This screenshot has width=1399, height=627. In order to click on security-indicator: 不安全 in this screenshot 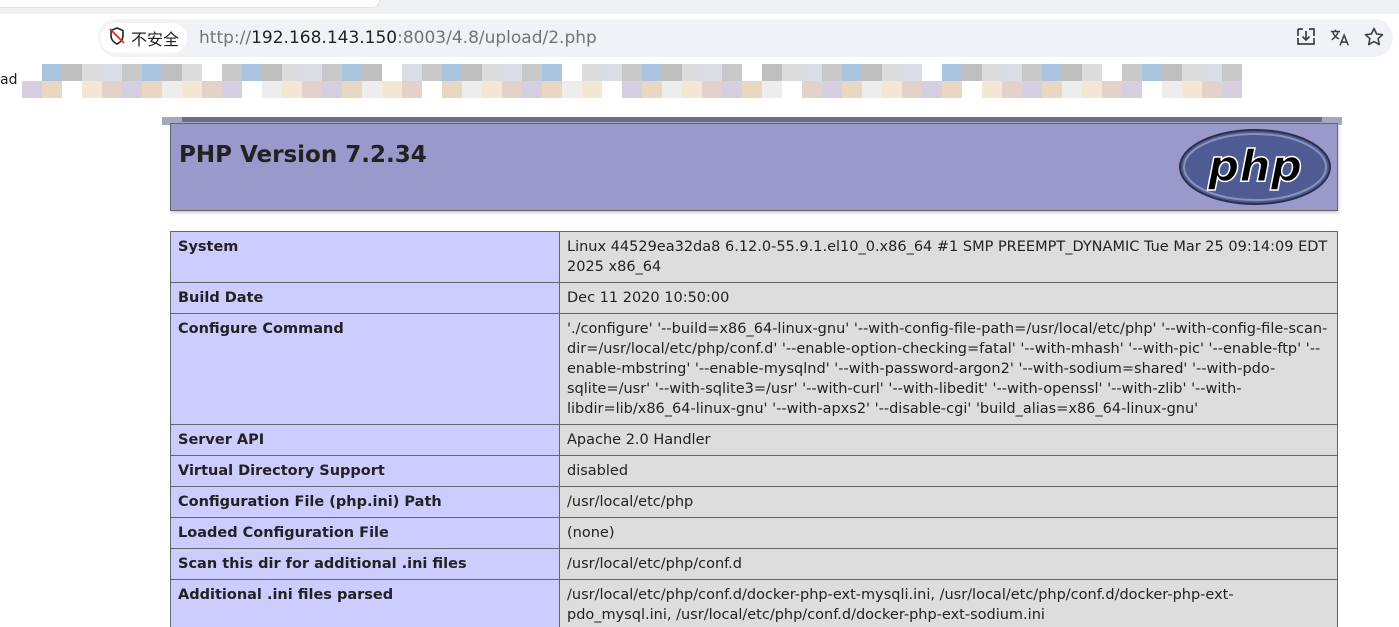, I will do `click(144, 38)`.